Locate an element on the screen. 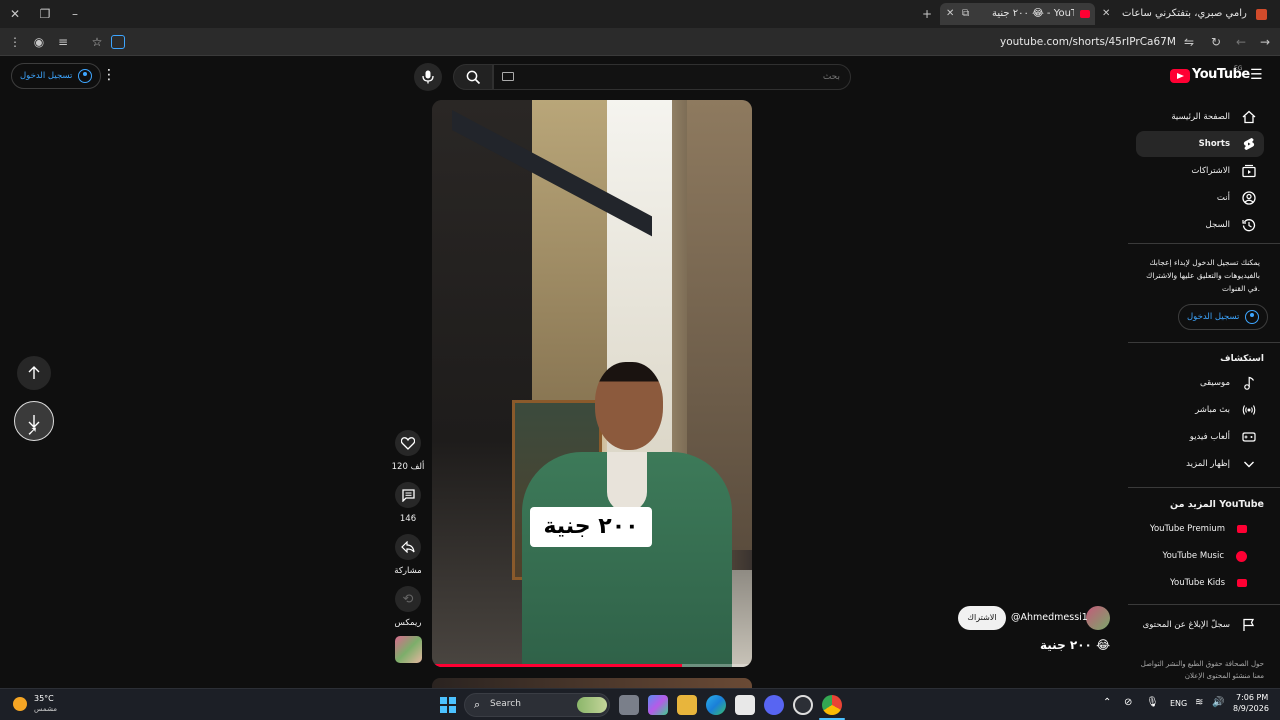  sidebar-item-home: الصفحة الرئيسية is located at coordinates (1200, 117).